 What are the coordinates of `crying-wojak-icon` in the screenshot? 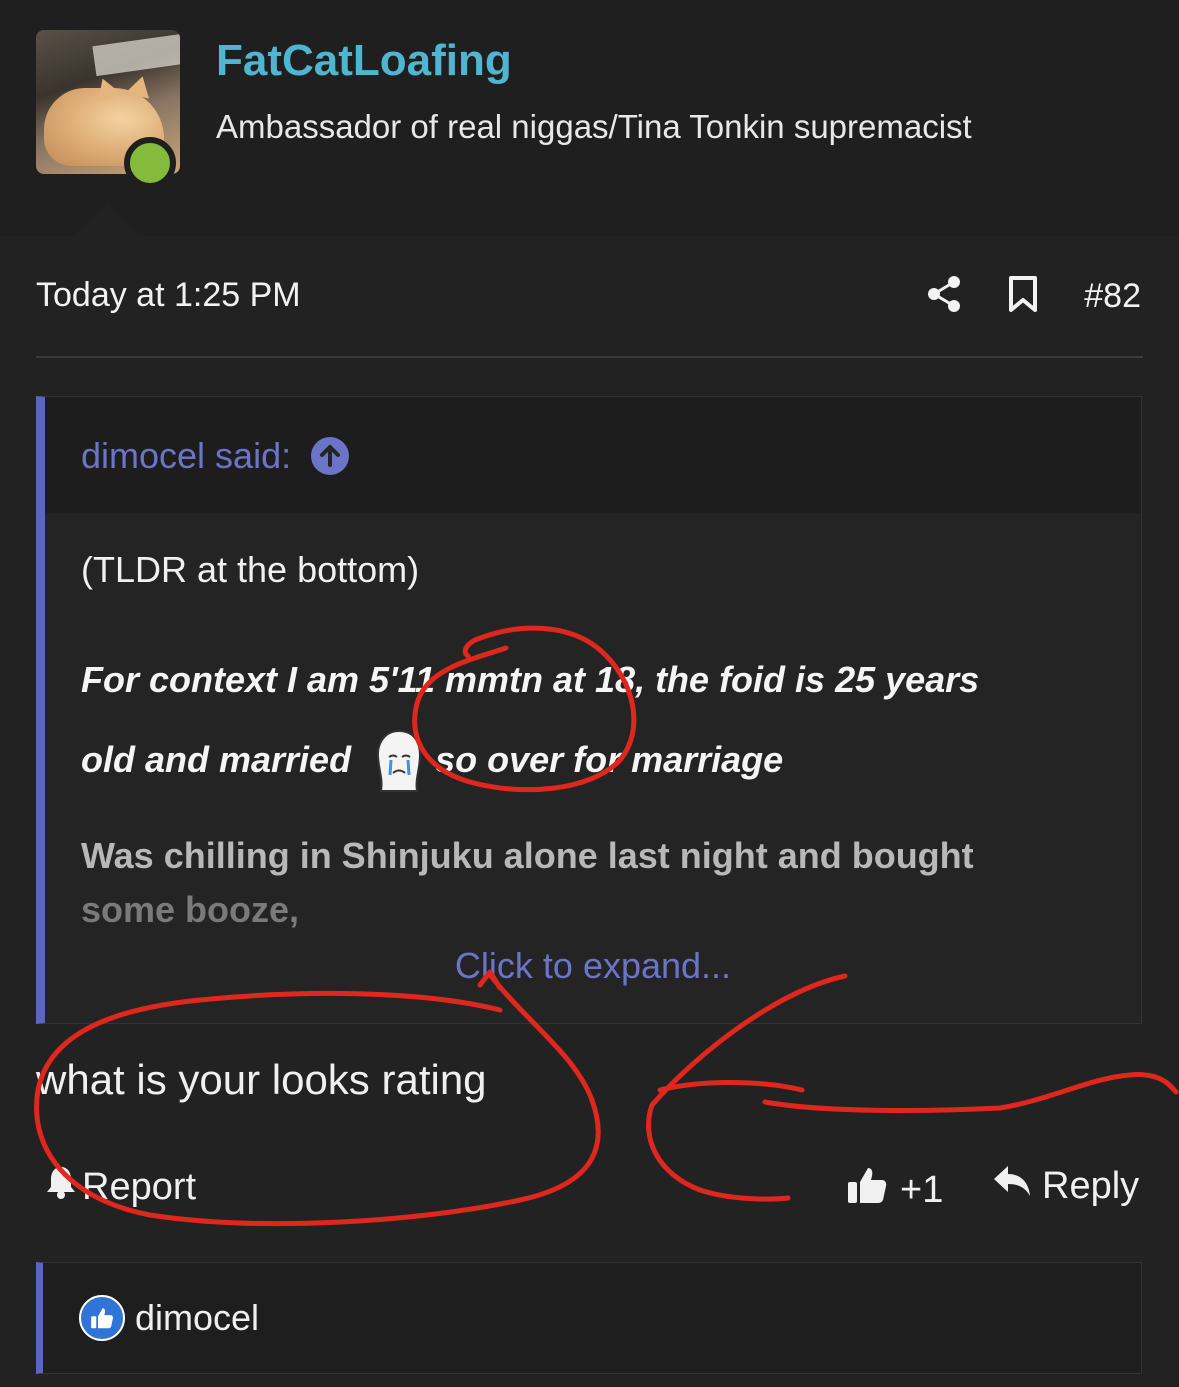 It's located at (399, 760).